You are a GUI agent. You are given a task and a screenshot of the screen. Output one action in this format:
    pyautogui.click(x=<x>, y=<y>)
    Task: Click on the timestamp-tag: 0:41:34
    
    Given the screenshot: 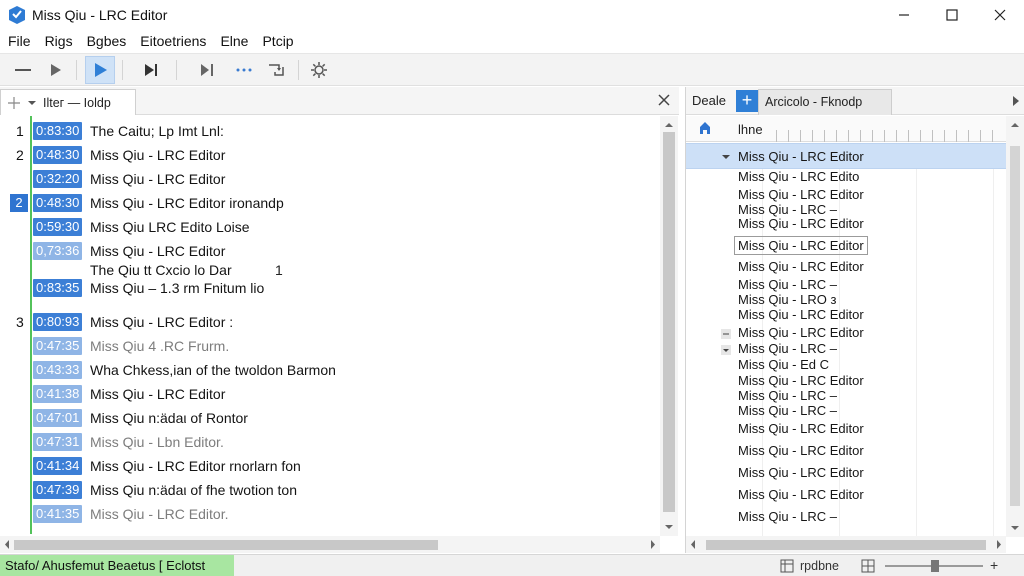 What is the action you would take?
    pyautogui.click(x=58, y=466)
    